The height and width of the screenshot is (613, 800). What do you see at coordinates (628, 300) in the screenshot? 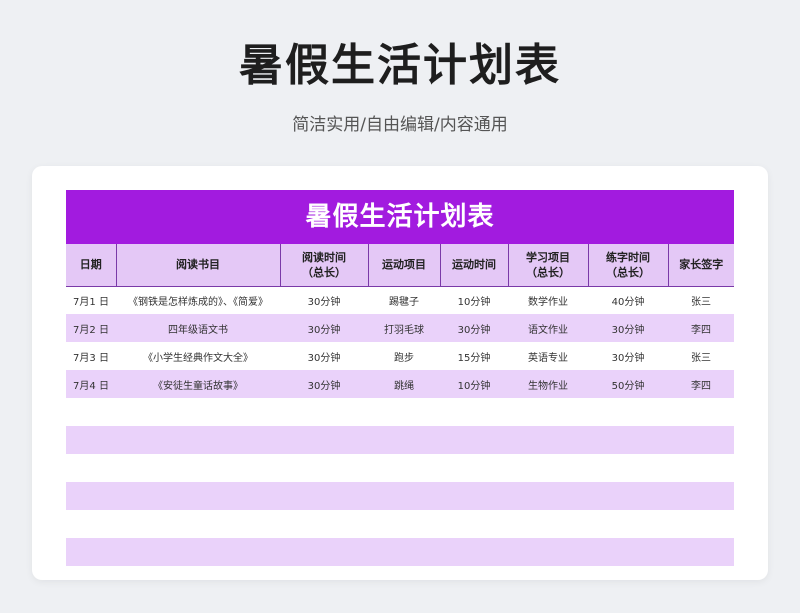
I see `cell-calligraphy-time: 40分钟` at bounding box center [628, 300].